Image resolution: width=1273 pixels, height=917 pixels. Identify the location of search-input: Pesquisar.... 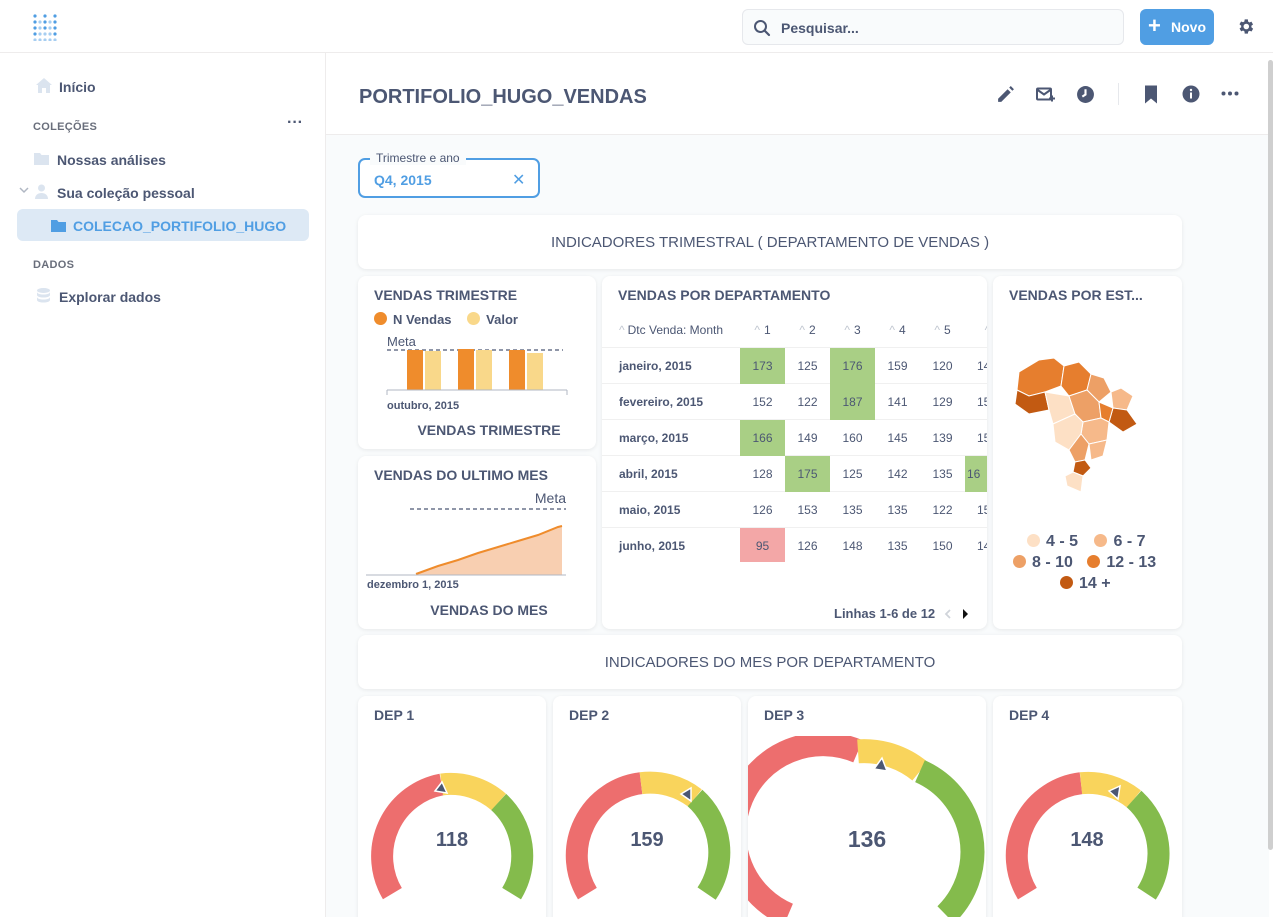
(933, 27).